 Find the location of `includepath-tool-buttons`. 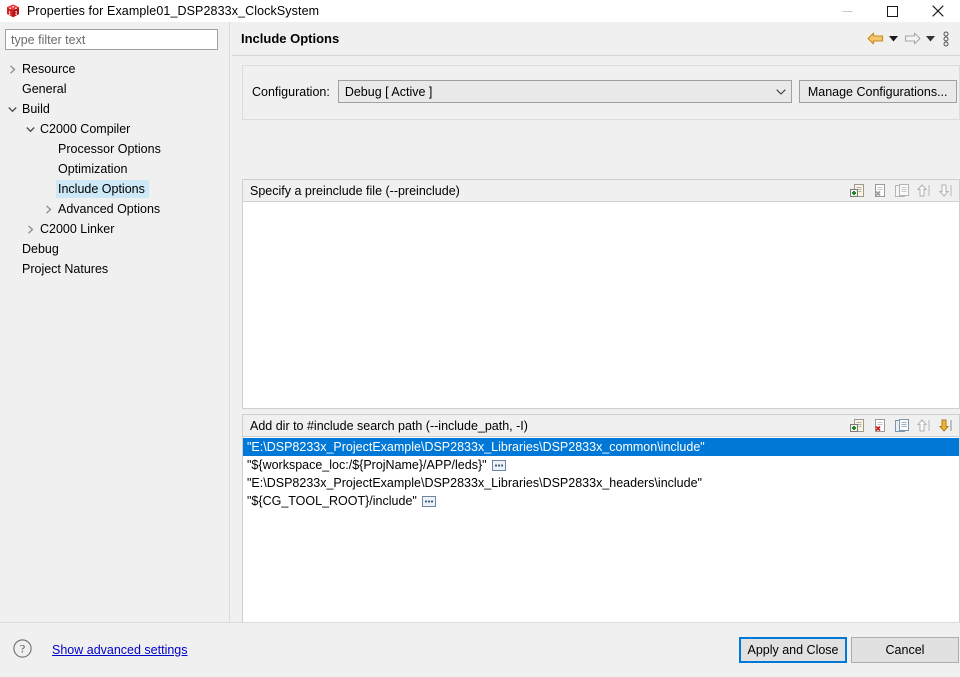

includepath-tool-buttons is located at coordinates (903, 426).